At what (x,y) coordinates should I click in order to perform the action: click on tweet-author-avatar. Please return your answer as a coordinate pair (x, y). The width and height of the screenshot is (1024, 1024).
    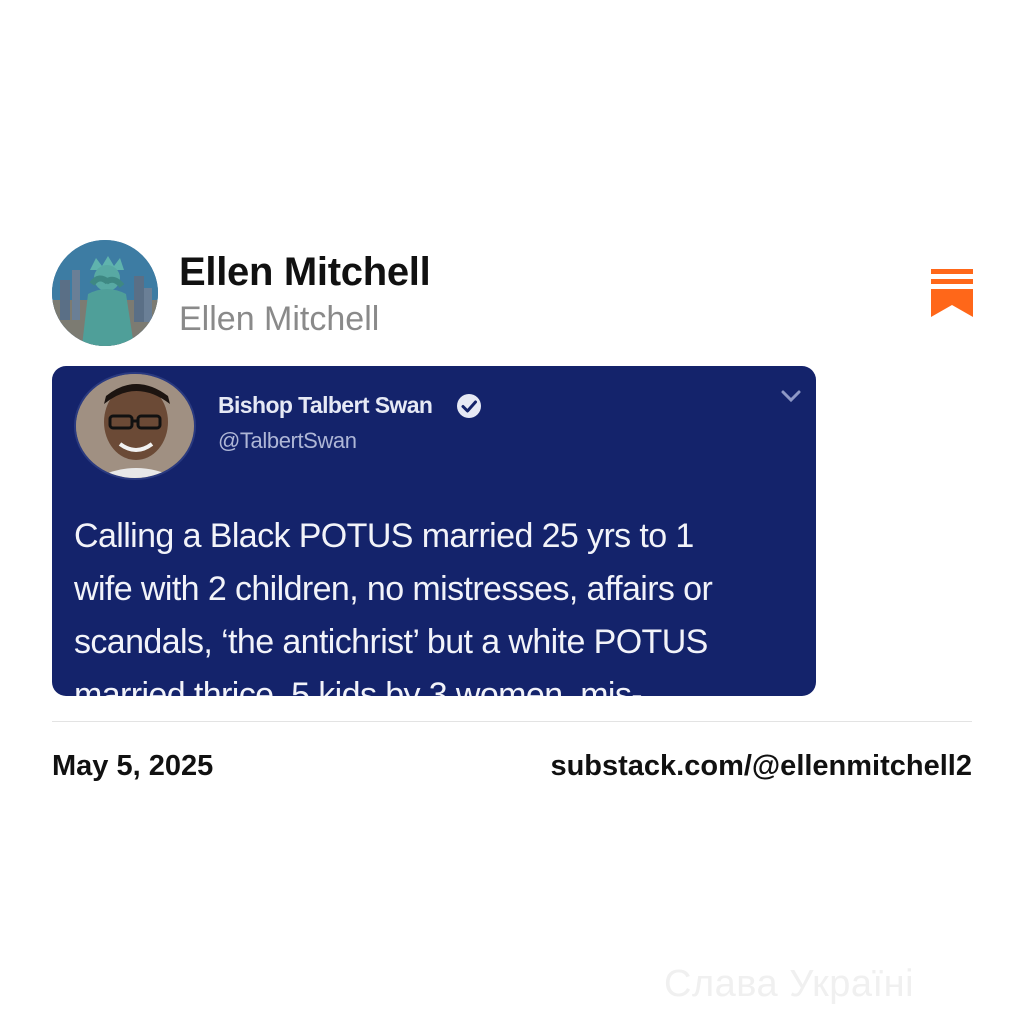
    Looking at the image, I should click on (135, 426).